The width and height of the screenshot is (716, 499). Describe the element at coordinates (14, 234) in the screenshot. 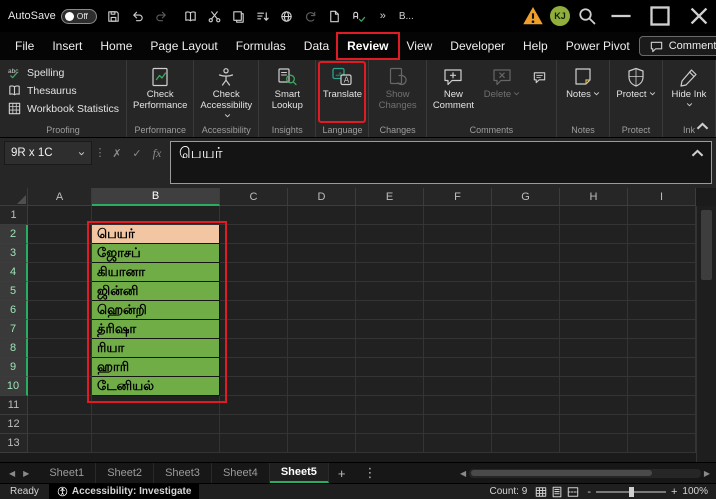

I see `row-header-2: 2` at that location.